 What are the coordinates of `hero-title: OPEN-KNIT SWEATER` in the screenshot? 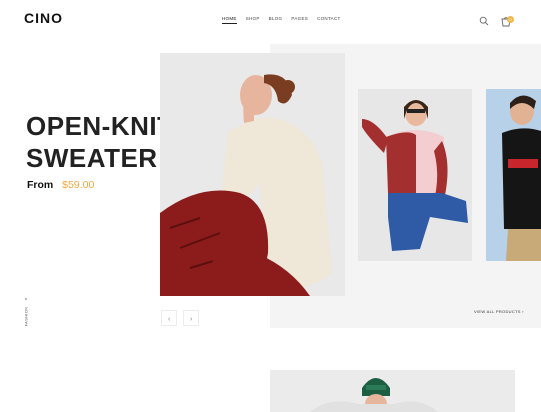 It's located at (100, 142).